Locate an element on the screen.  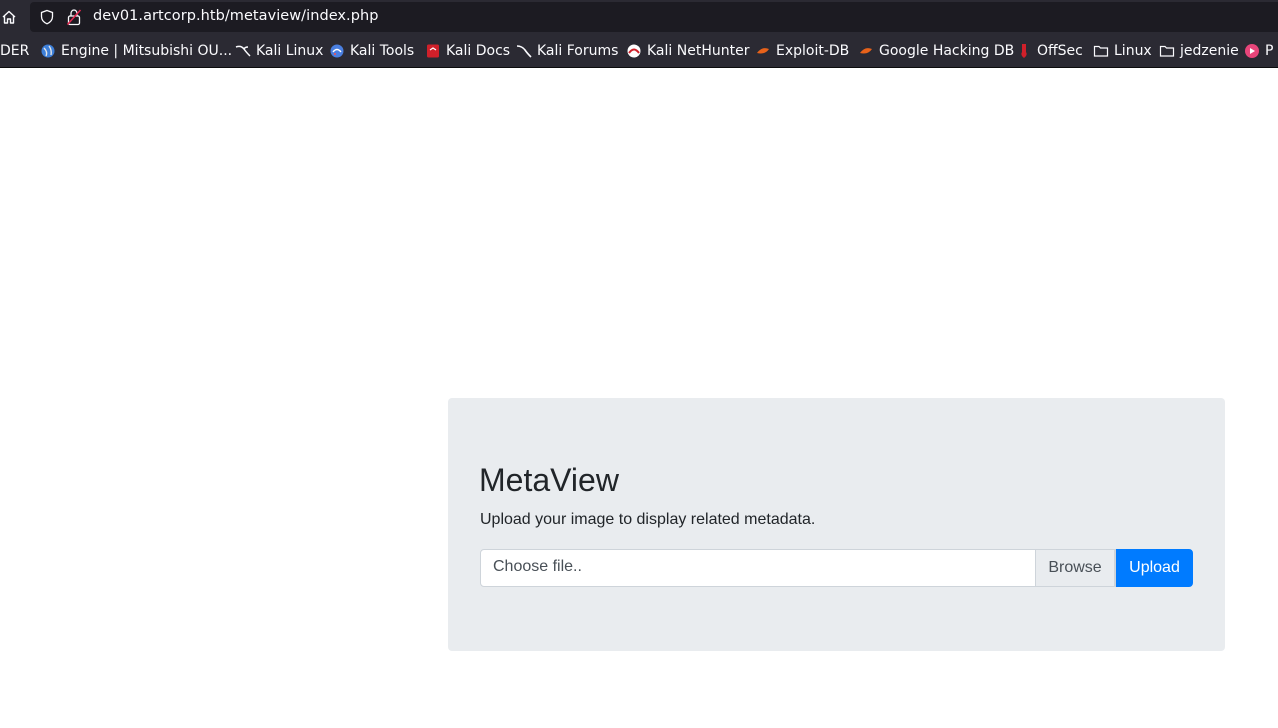
bookmark-folder-jedzenie: jedzenie is located at coordinates (1199, 50).